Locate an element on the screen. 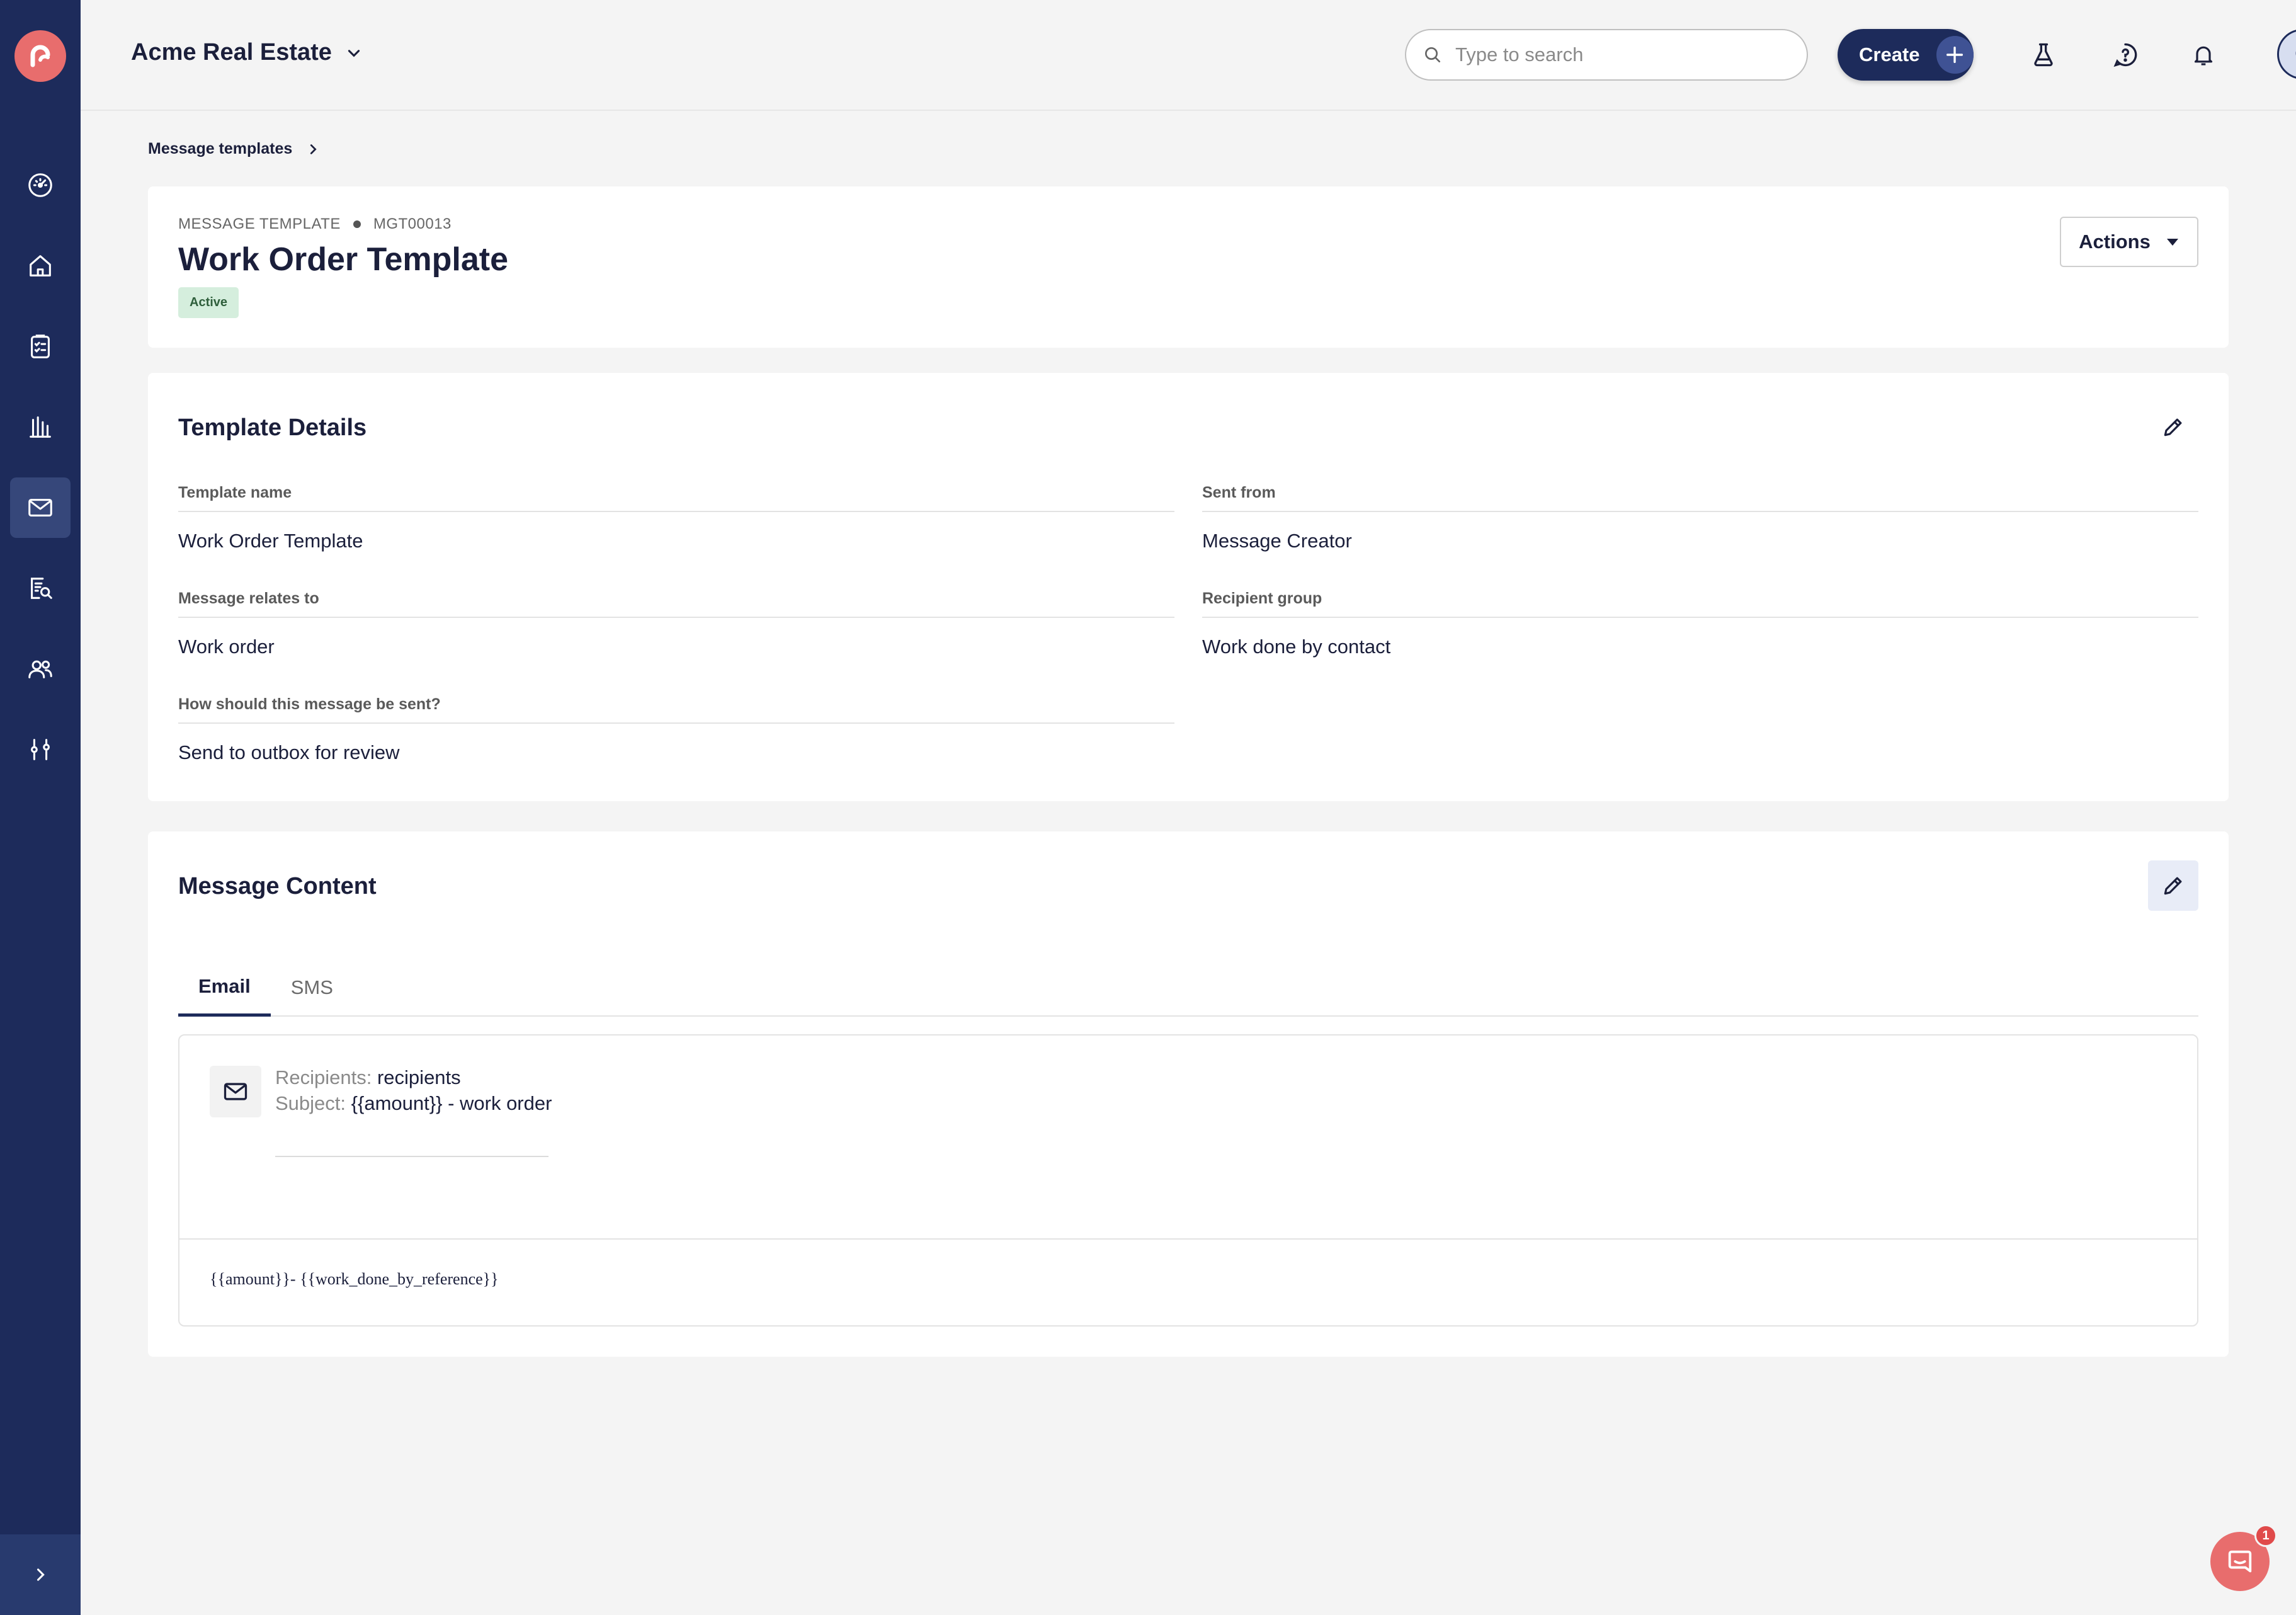  unread-badge: 1 is located at coordinates (2266, 1535).